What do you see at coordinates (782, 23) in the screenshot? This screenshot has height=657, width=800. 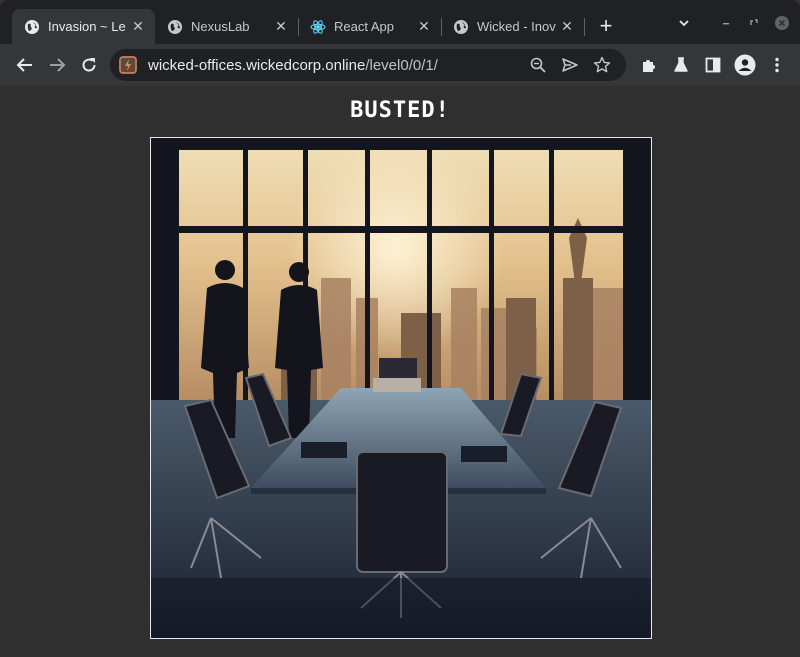 I see `close-window-button` at bounding box center [782, 23].